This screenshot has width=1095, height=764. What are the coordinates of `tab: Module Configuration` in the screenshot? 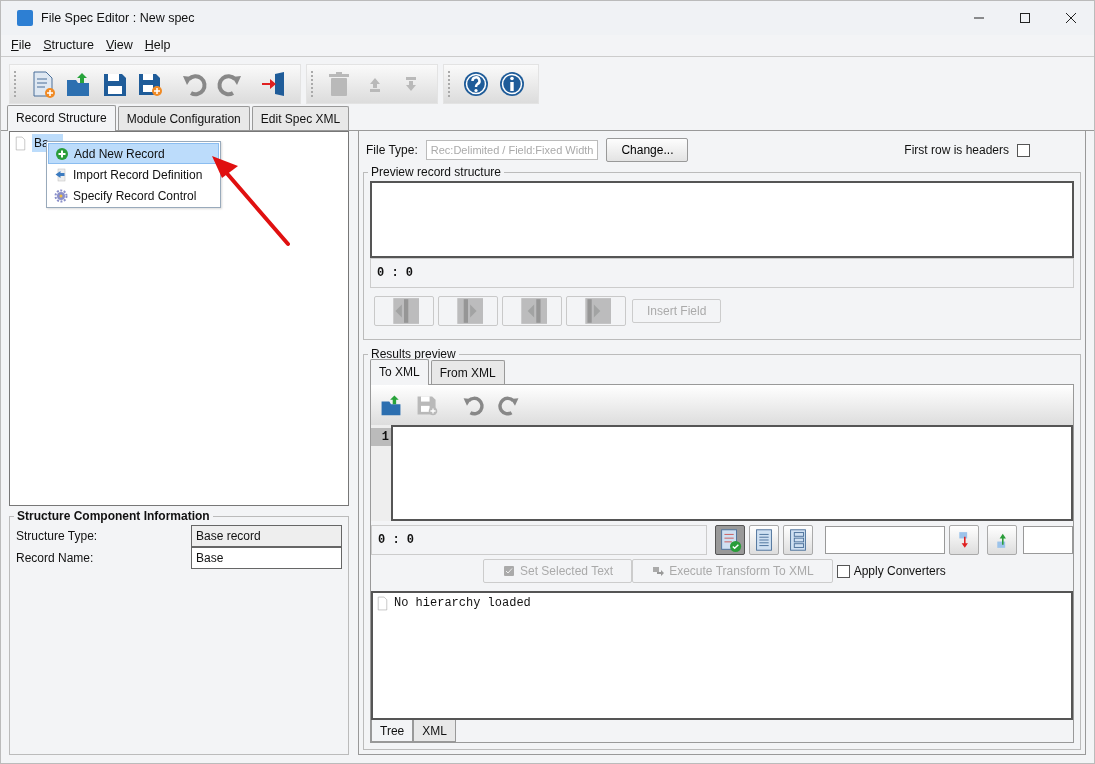 It's located at (183, 118).